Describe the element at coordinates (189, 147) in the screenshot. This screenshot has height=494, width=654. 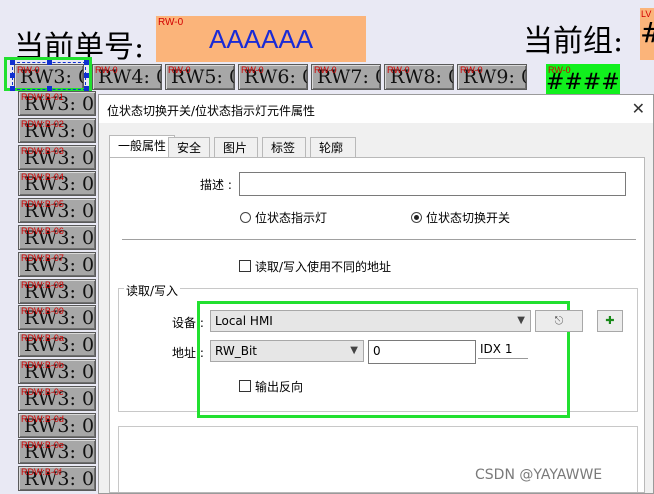
I see `tab-security: 安全` at that location.